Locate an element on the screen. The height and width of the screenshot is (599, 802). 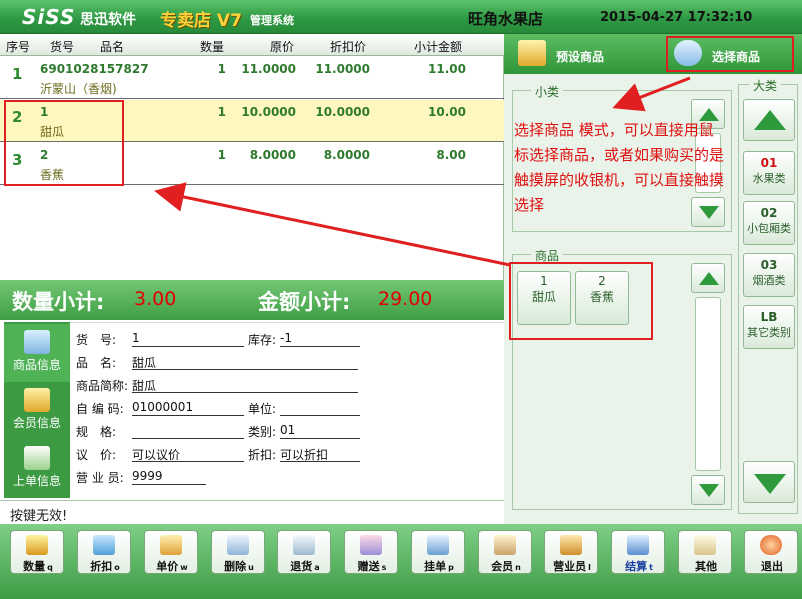
code-value: 1 is located at coordinates (188, 339).